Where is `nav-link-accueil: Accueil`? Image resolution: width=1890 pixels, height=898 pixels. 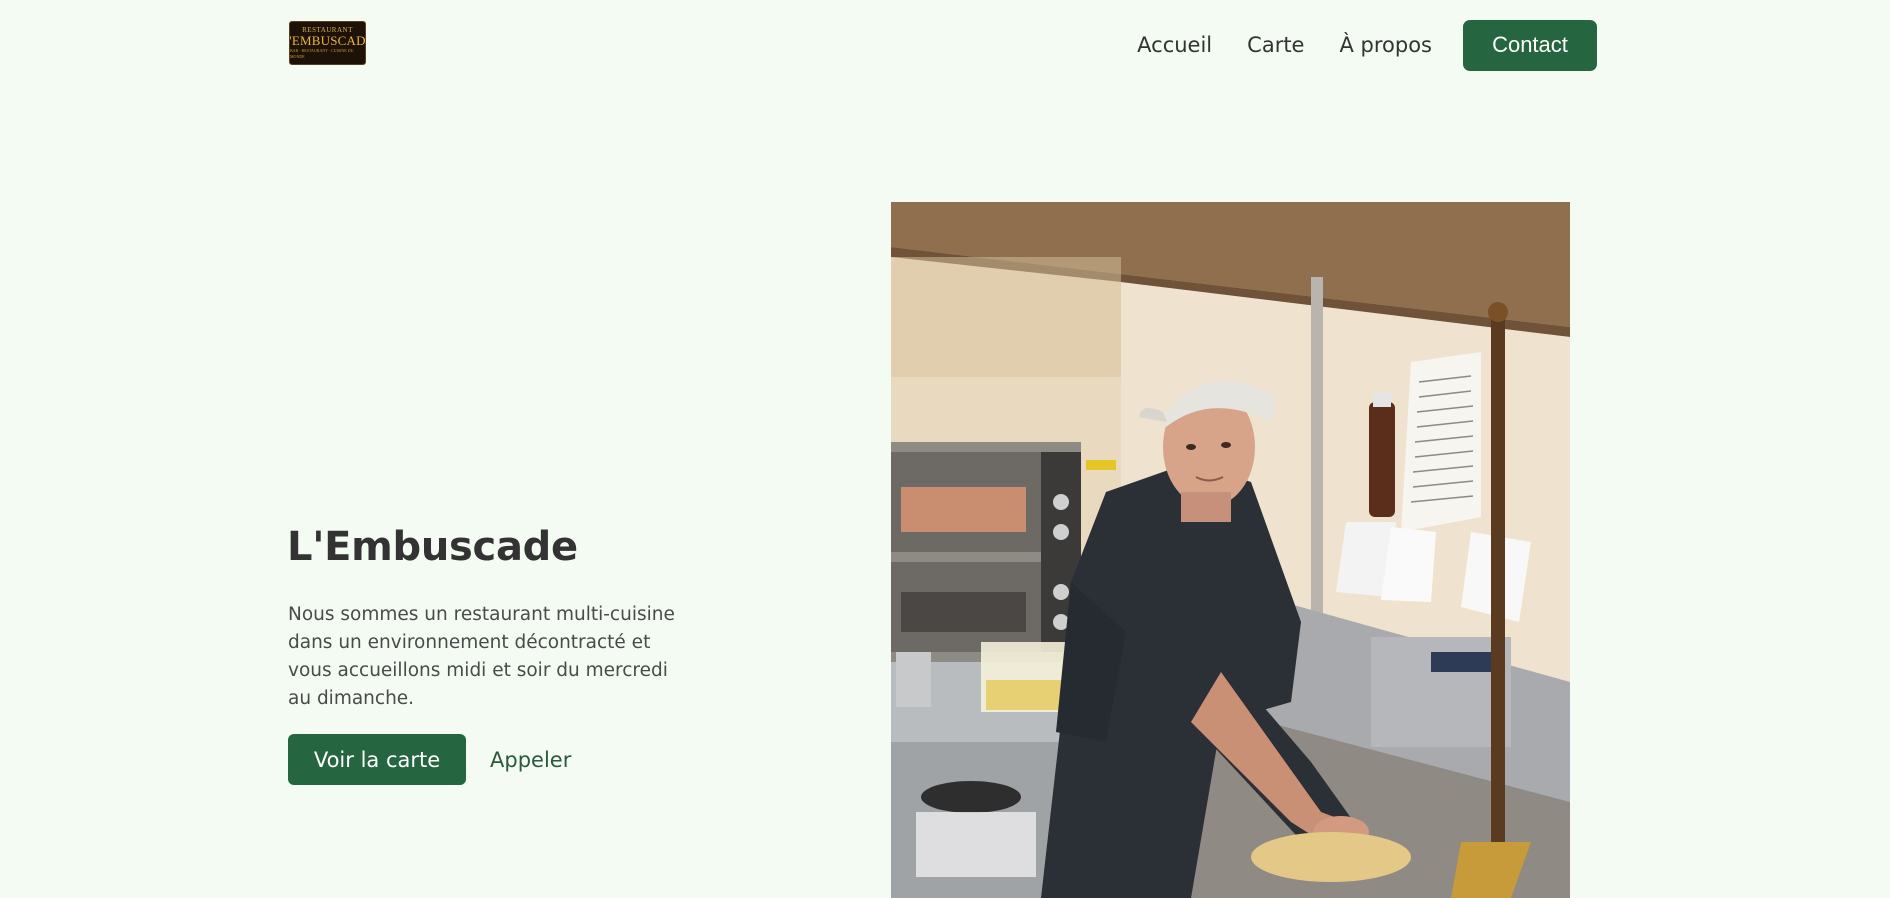 nav-link-accueil: Accueil is located at coordinates (1174, 45).